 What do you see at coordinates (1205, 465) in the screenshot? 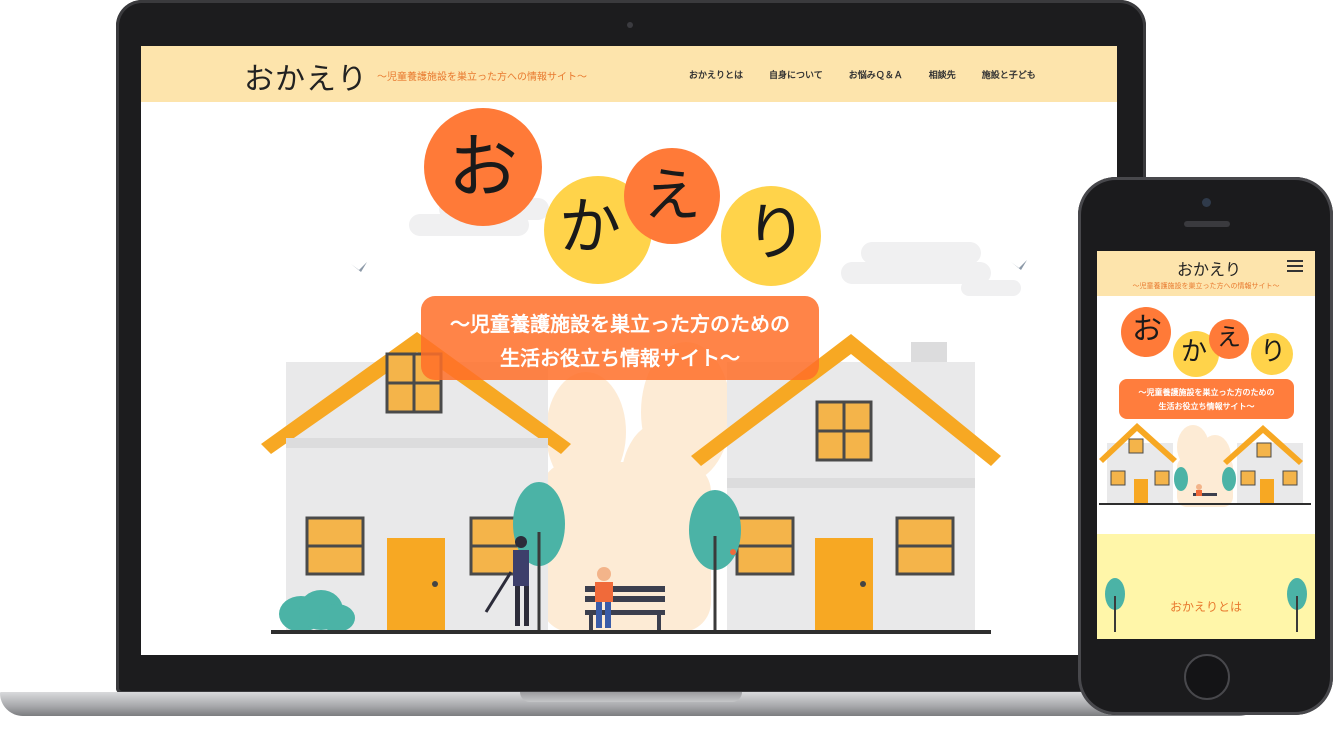
I see `mobile-hero-illustration` at bounding box center [1205, 465].